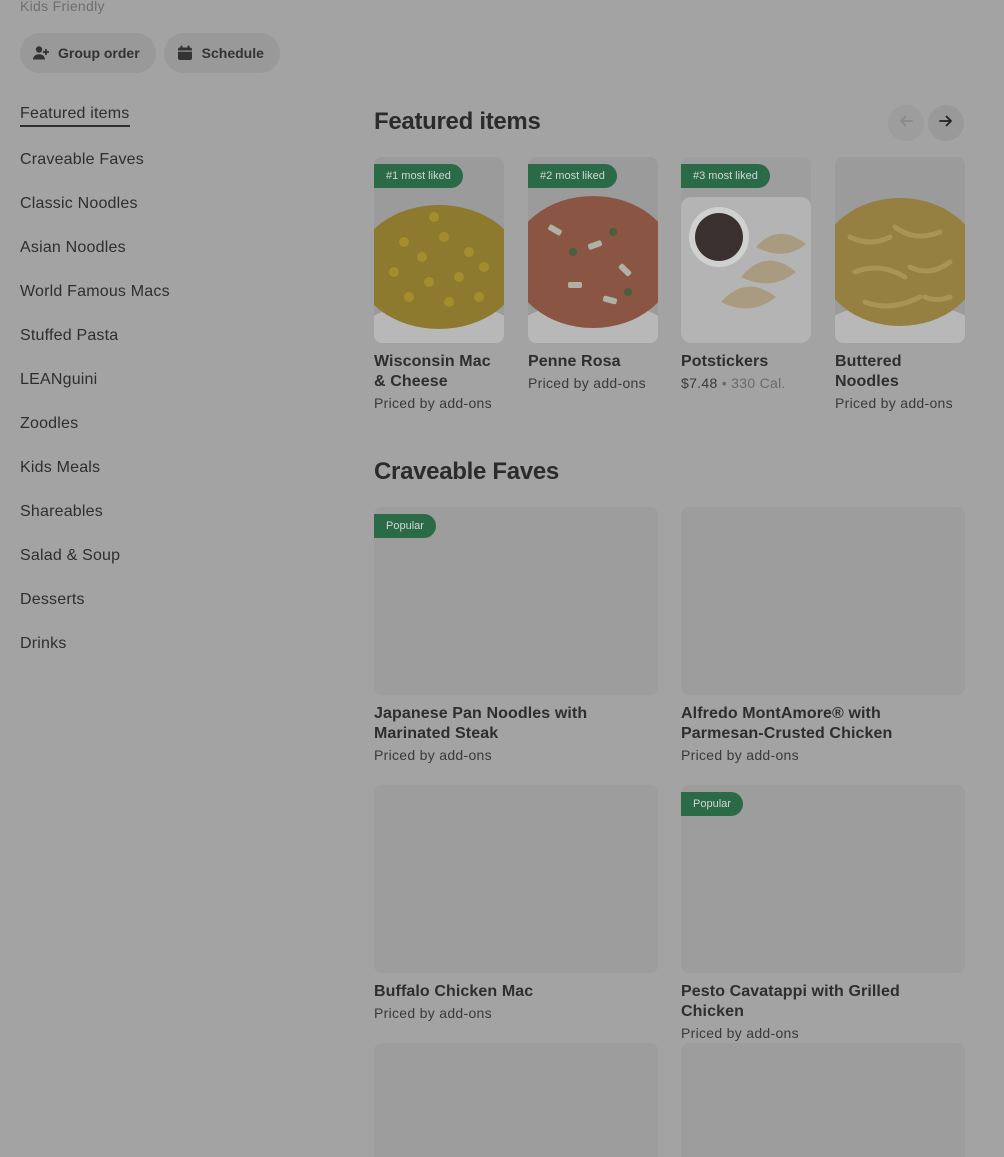 The width and height of the screenshot is (1004, 1157). What do you see at coordinates (232, 53) in the screenshot?
I see `schedule-label: Schedule` at bounding box center [232, 53].